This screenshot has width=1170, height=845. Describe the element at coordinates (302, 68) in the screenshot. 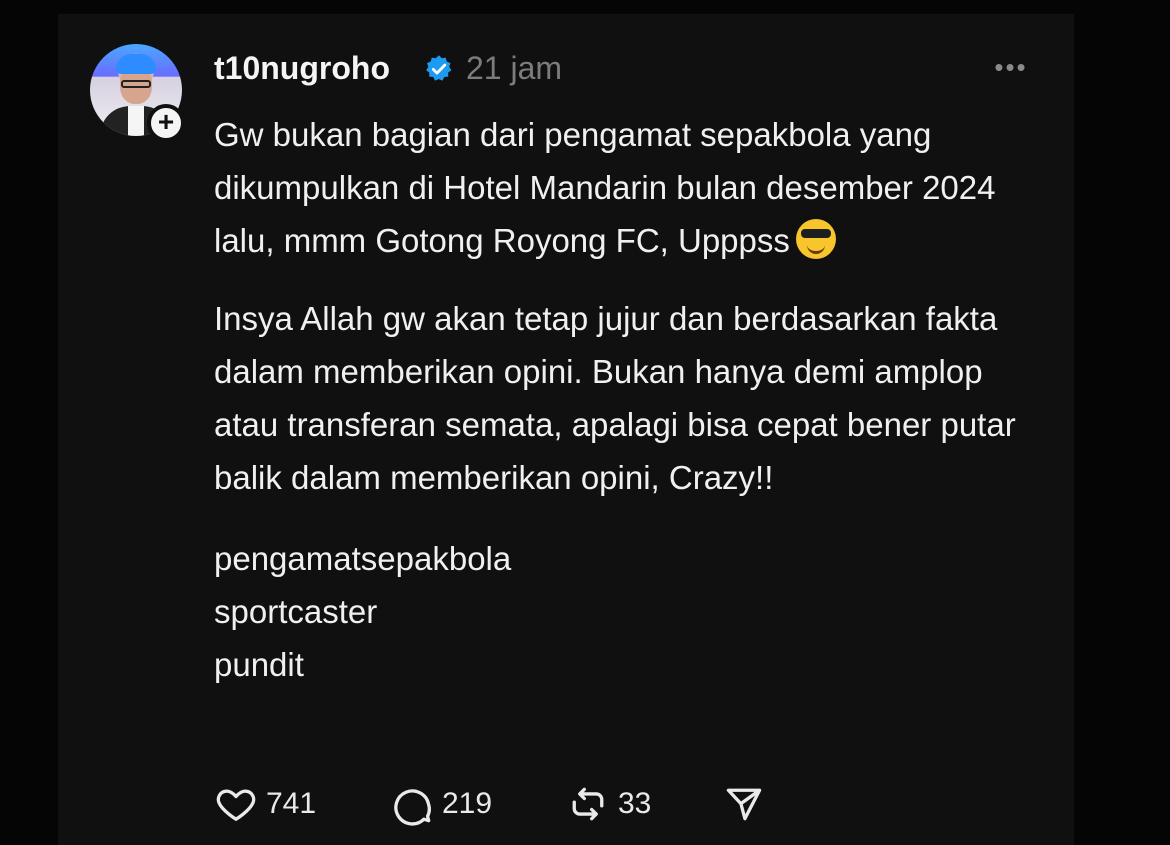

I see `username: t10nugroho` at that location.